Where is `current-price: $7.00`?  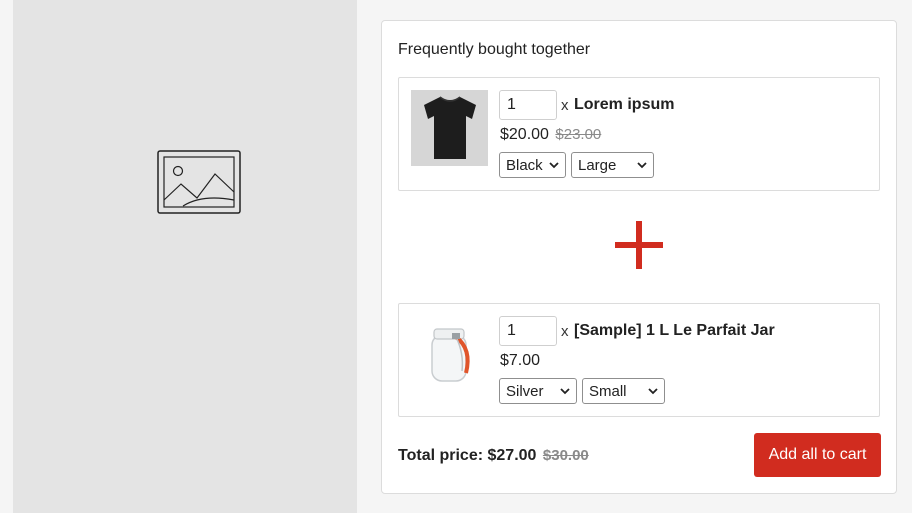 current-price: $7.00 is located at coordinates (520, 360).